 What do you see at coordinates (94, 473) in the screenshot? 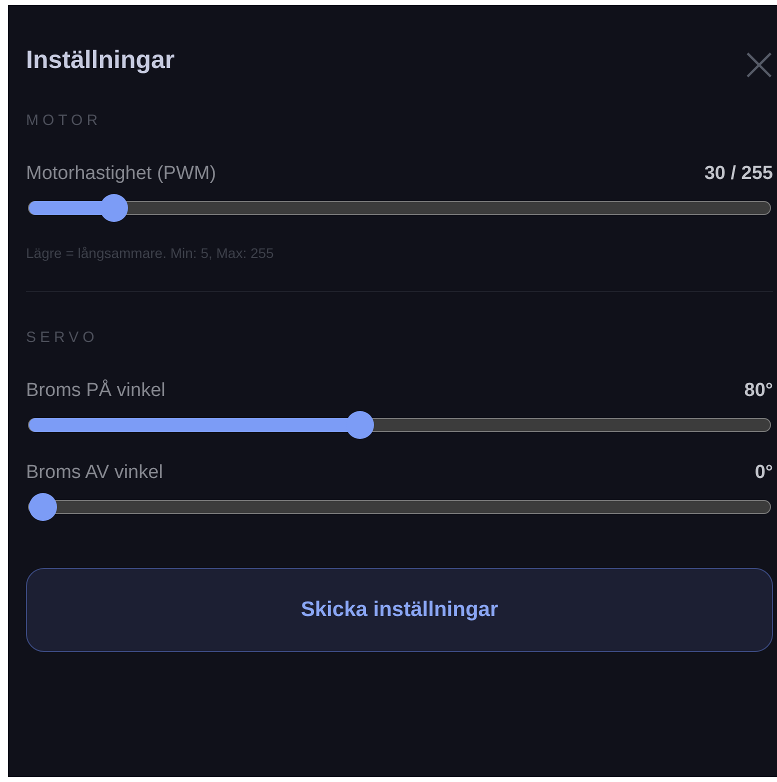
I see `slider-label: Broms AV vinkel` at bounding box center [94, 473].